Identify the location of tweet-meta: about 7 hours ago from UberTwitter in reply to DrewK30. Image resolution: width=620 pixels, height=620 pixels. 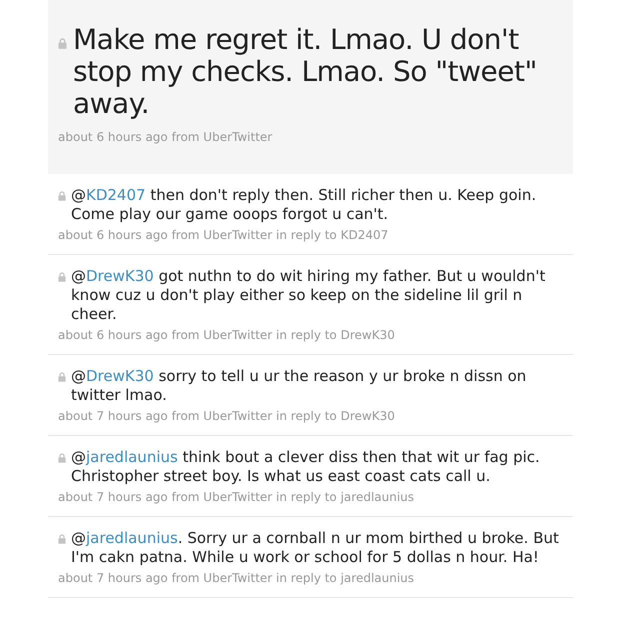
(227, 416).